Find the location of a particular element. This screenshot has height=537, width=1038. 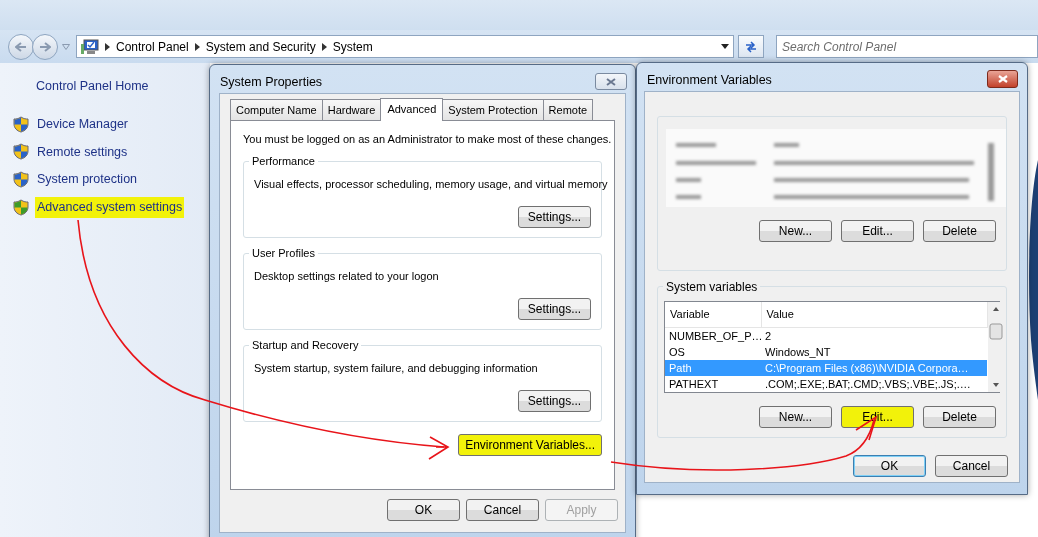

refresh-icon is located at coordinates (751, 46).